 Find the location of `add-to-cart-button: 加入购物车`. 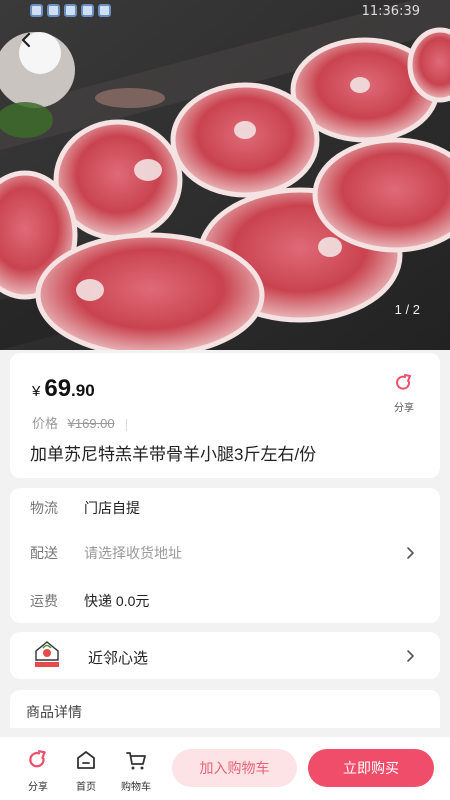

add-to-cart-button: 加入购物车 is located at coordinates (234, 768).